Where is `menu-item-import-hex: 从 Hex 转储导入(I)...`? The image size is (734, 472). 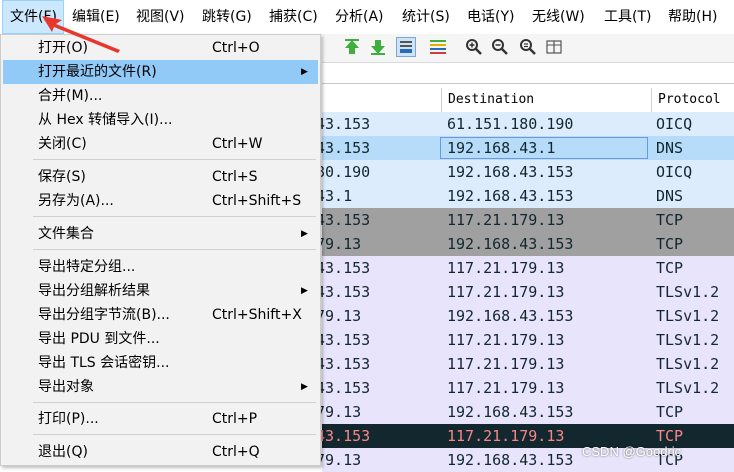
menu-item-import-hex: 从 Hex 转储导入(I)... is located at coordinates (160, 120).